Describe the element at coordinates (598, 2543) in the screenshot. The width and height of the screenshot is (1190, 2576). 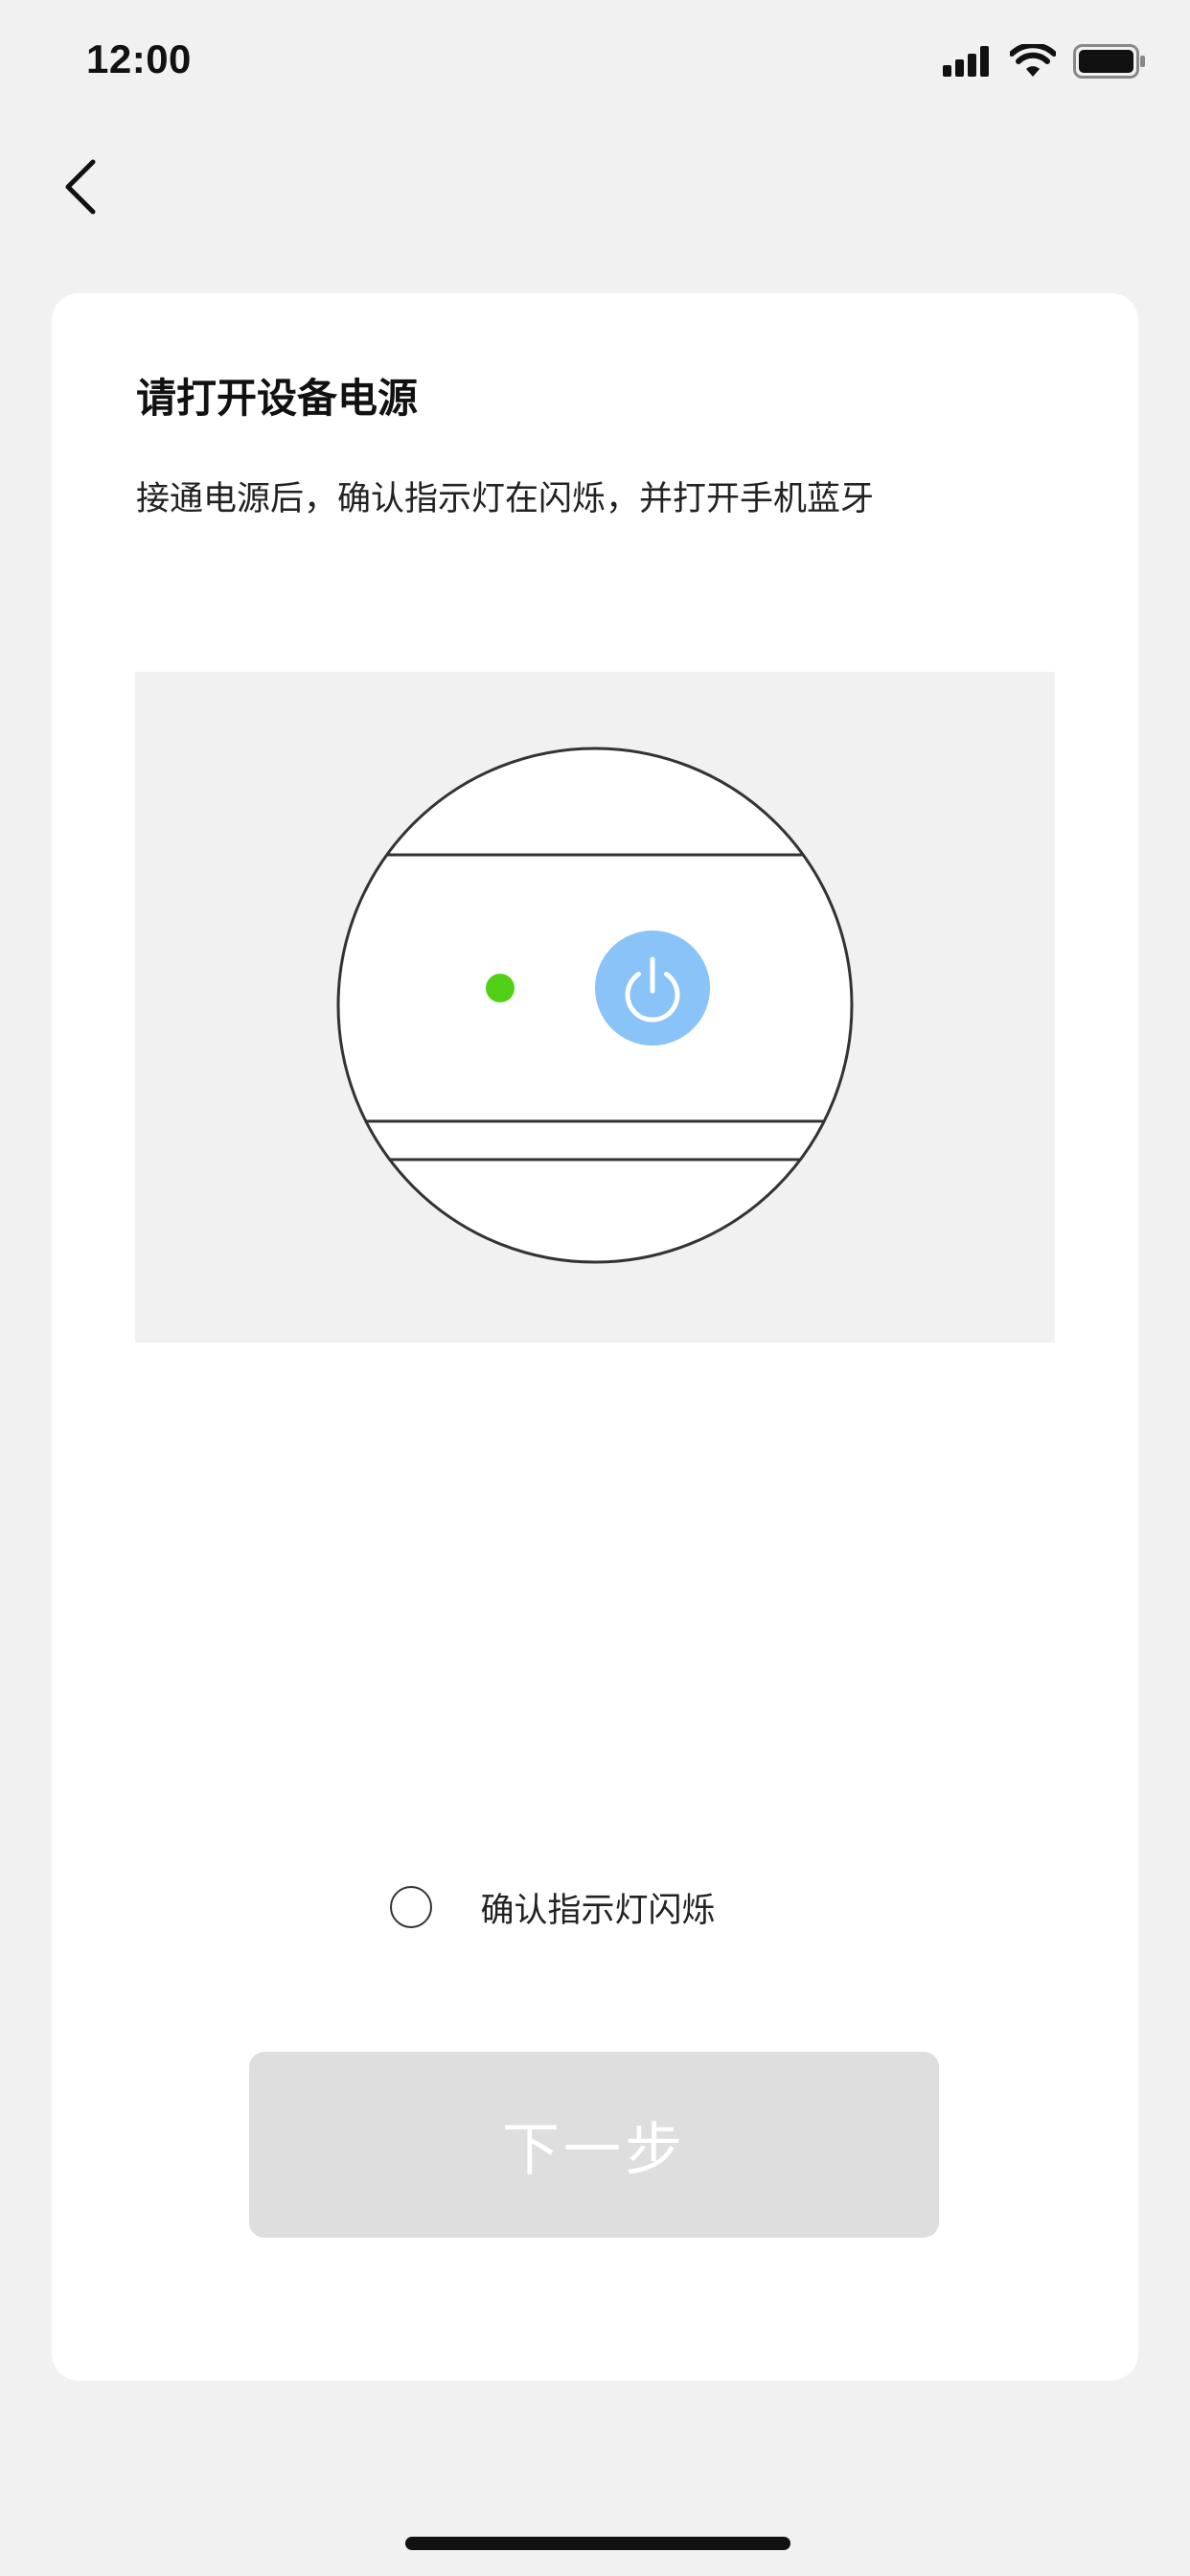
I see `home-indicator` at that location.